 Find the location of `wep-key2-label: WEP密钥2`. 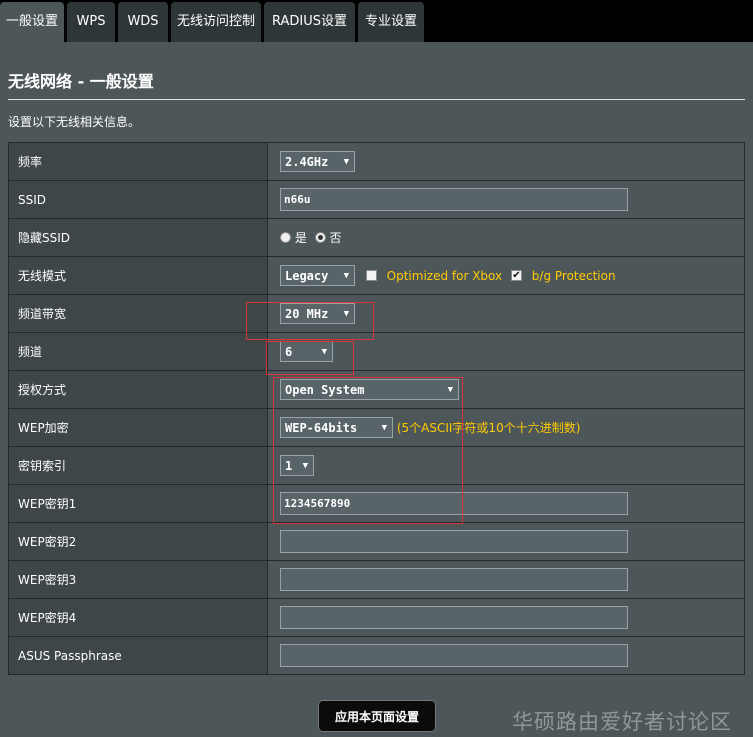

wep-key2-label: WEP密钥2 is located at coordinates (138, 541).